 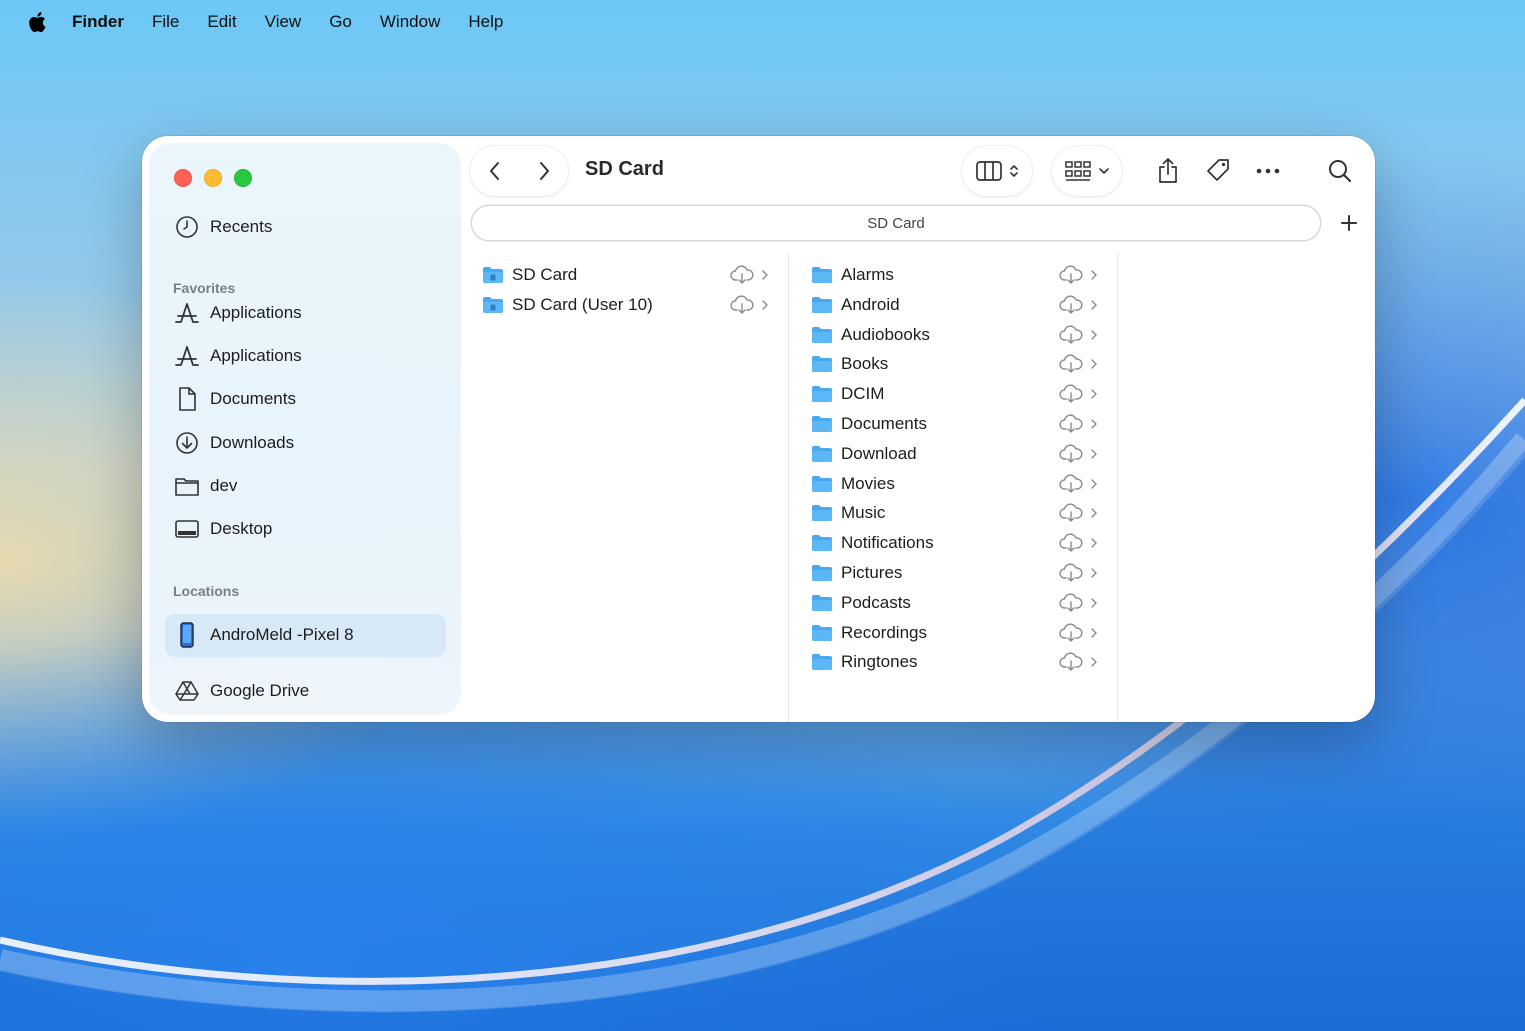 I want to click on tag-button, so click(x=1218, y=171).